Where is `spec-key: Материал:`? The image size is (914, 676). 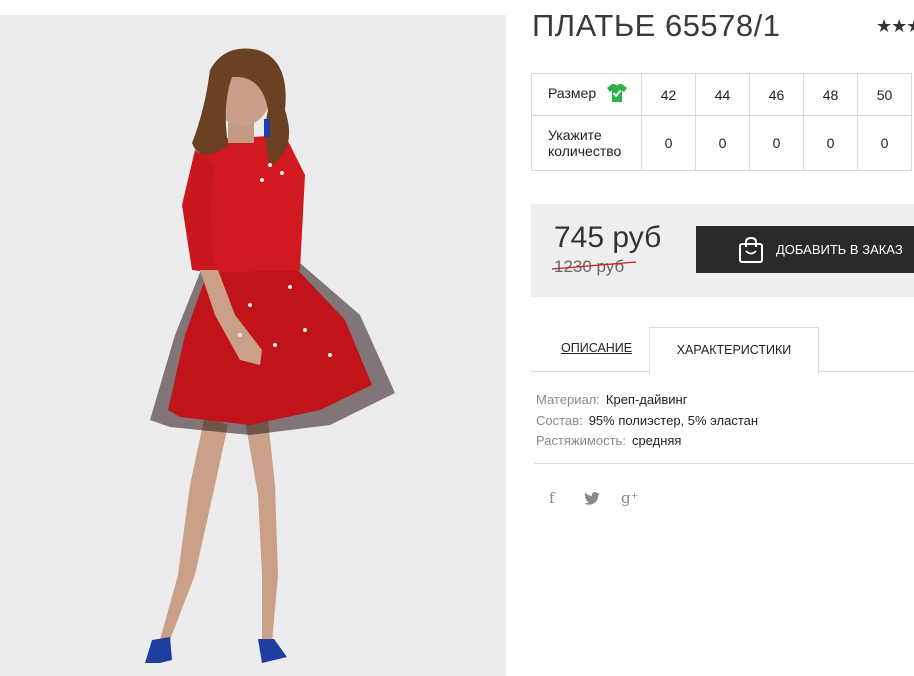
spec-key: Материал: is located at coordinates (568, 399).